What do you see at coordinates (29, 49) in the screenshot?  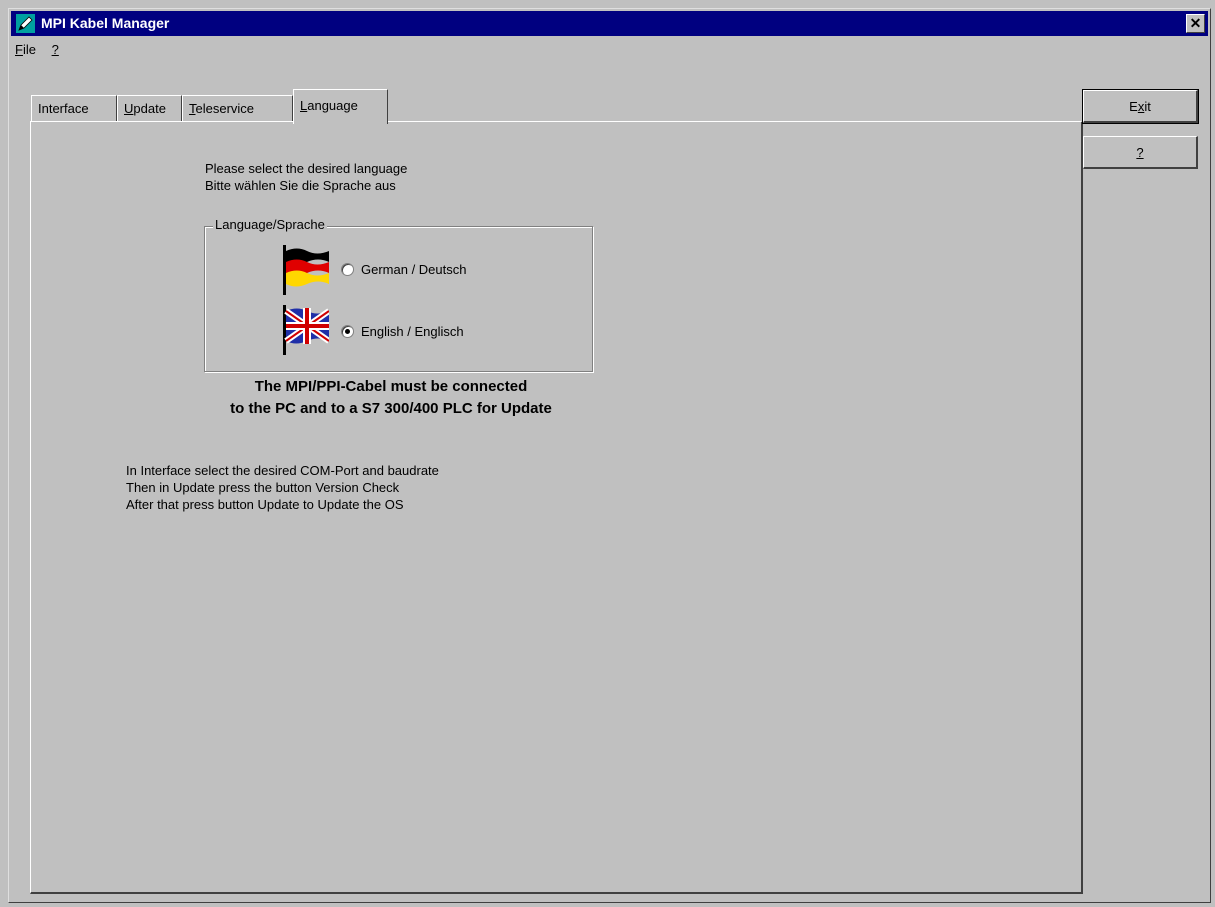 I see `menu-file-label: ile` at bounding box center [29, 49].